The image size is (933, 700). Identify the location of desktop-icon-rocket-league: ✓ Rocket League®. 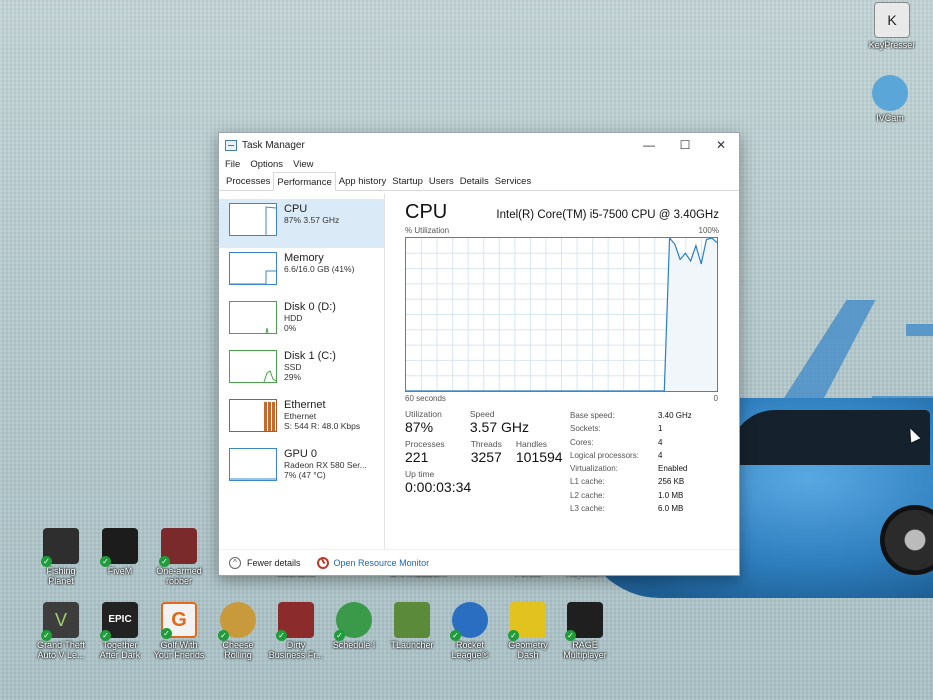
(470, 631).